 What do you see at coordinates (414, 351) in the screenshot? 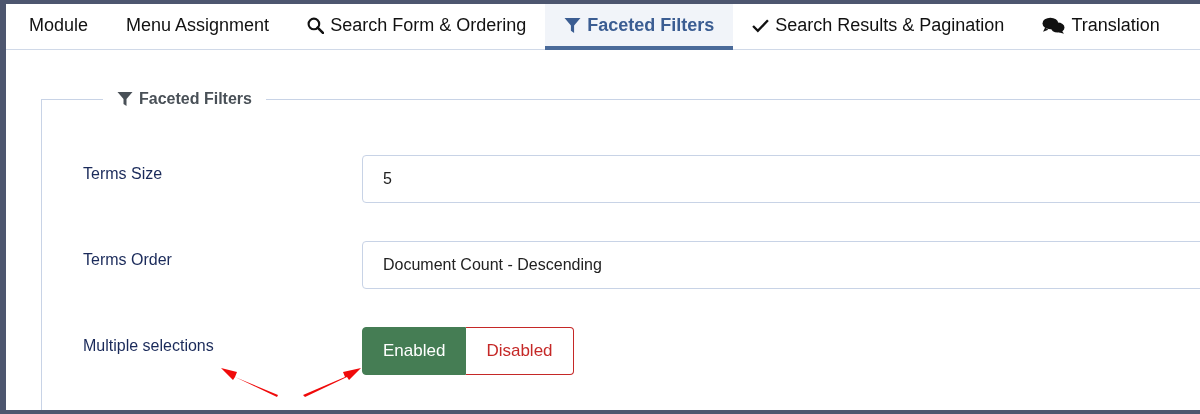
I see `toggle-option: Enabled` at bounding box center [414, 351].